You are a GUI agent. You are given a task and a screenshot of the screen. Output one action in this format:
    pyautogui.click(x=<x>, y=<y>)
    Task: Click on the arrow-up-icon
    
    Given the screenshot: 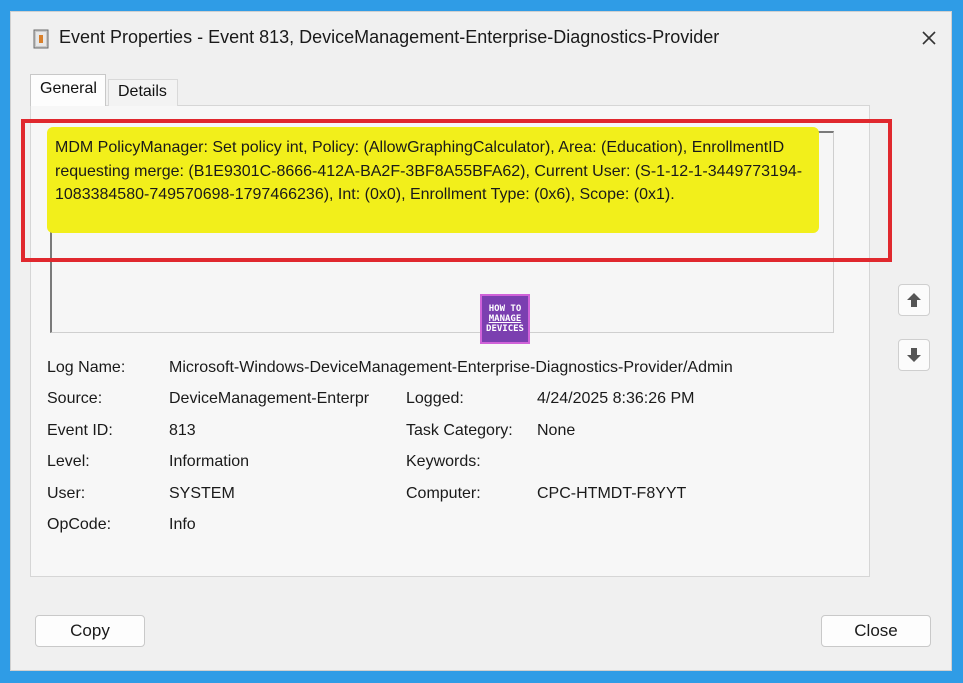 What is the action you would take?
    pyautogui.click(x=914, y=300)
    